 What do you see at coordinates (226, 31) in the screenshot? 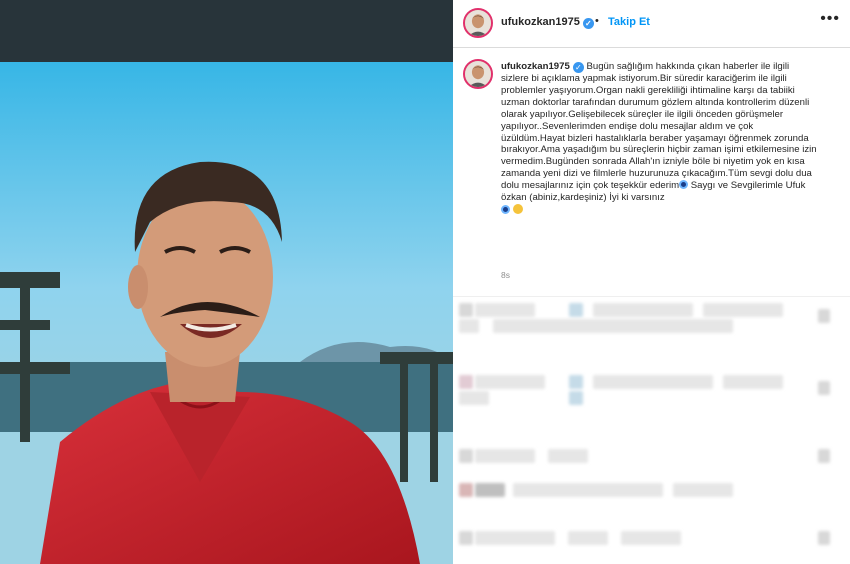
I see `media-top-bar` at bounding box center [226, 31].